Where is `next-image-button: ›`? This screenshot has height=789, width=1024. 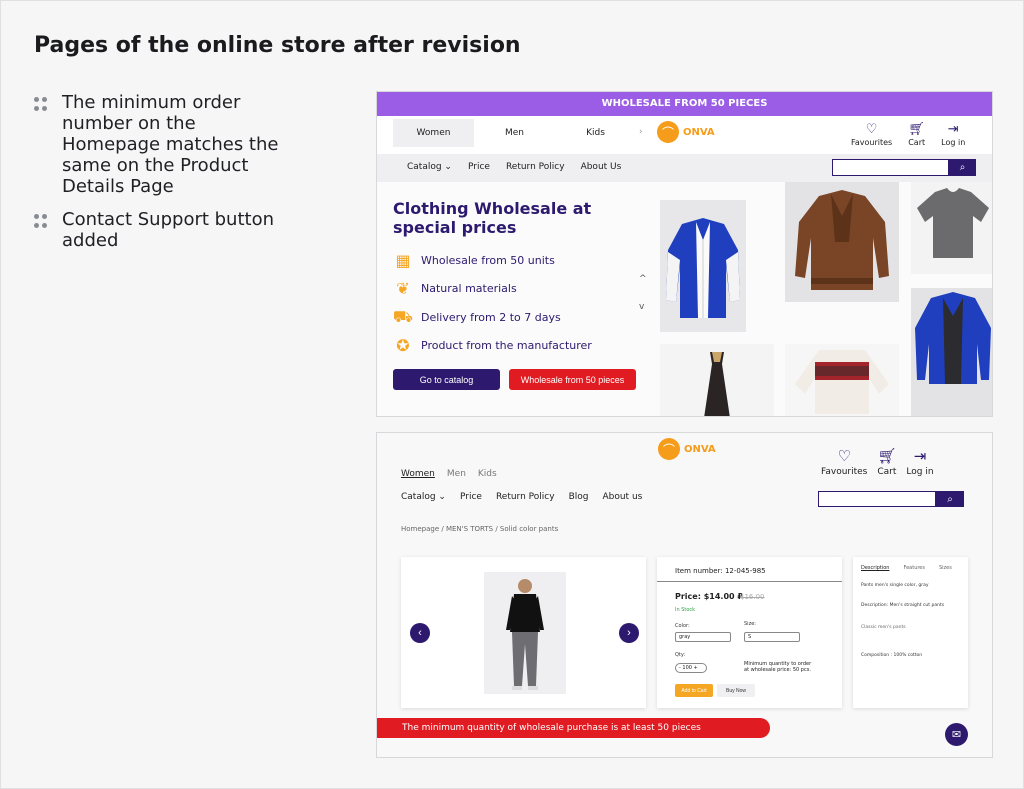
next-image-button: › is located at coordinates (629, 633).